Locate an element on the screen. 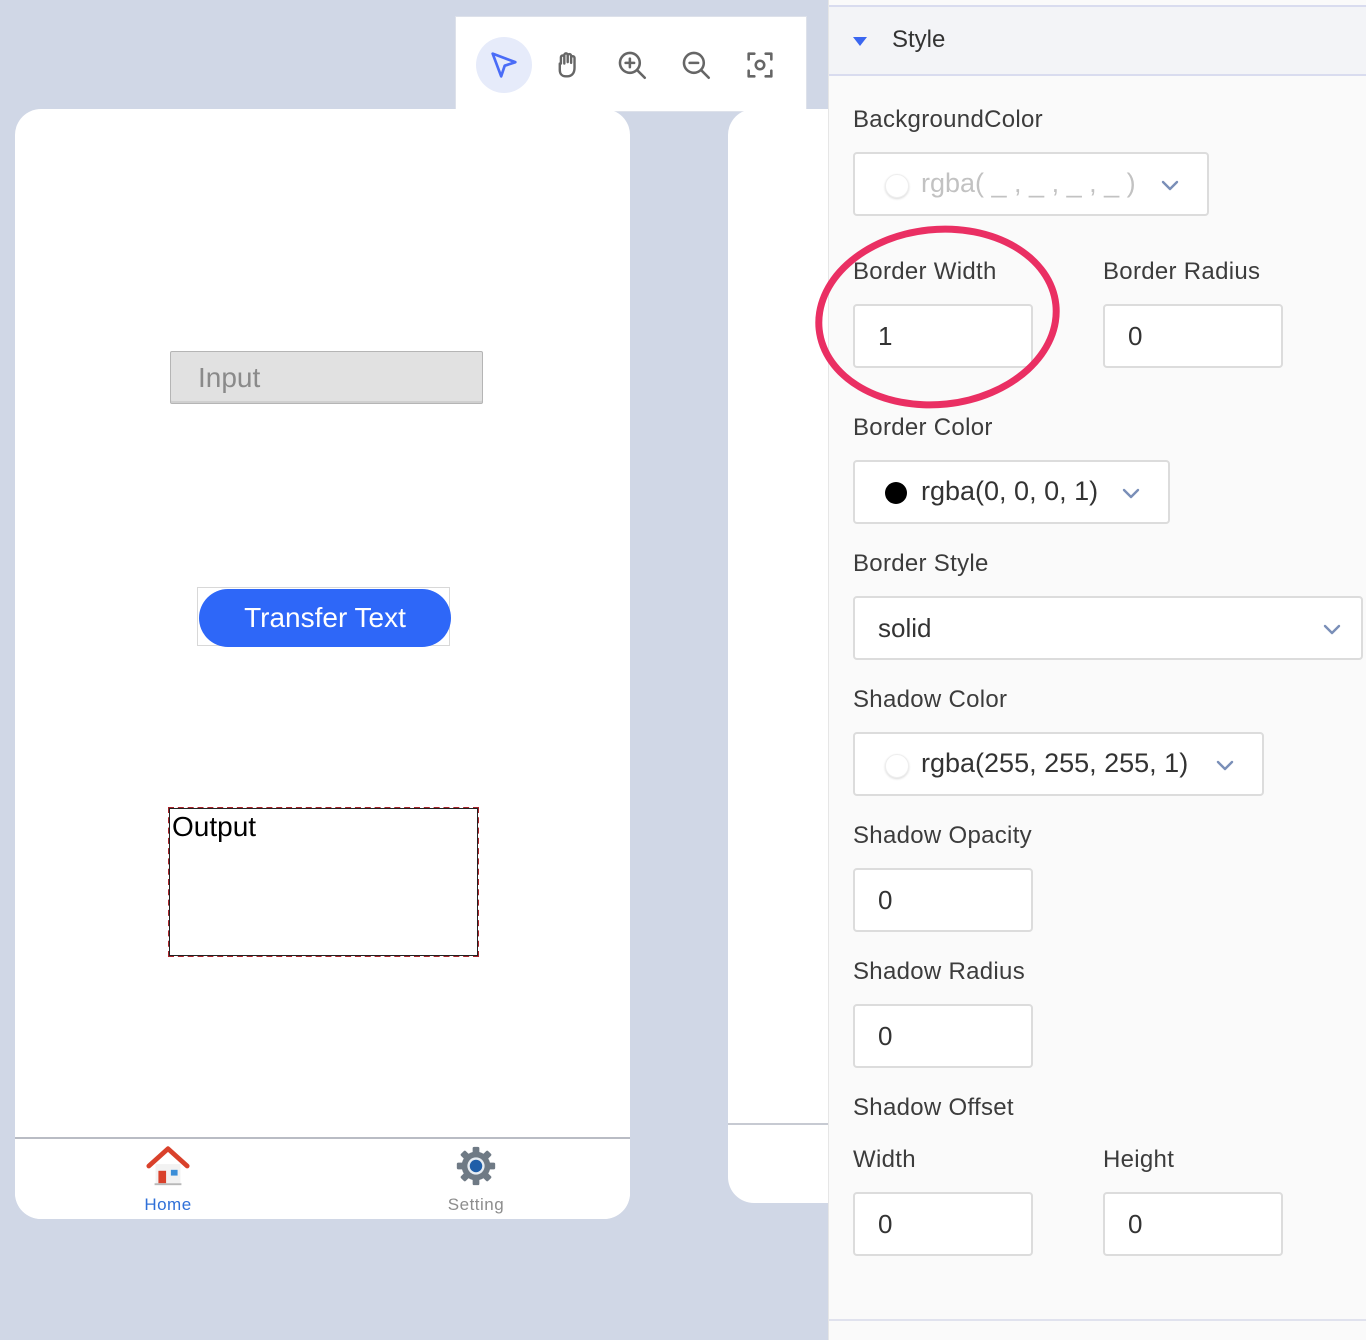 This screenshot has width=1366, height=1340. pointer-icon is located at coordinates (504, 65).